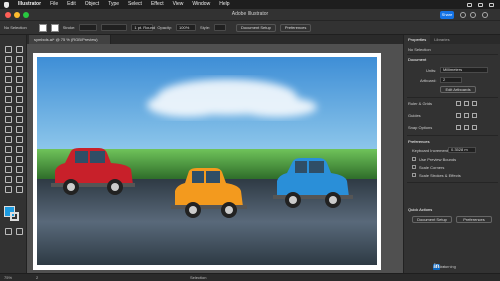  Describe the element at coordinates (485, 15) in the screenshot. I see `arrange-docs-icon` at that location.